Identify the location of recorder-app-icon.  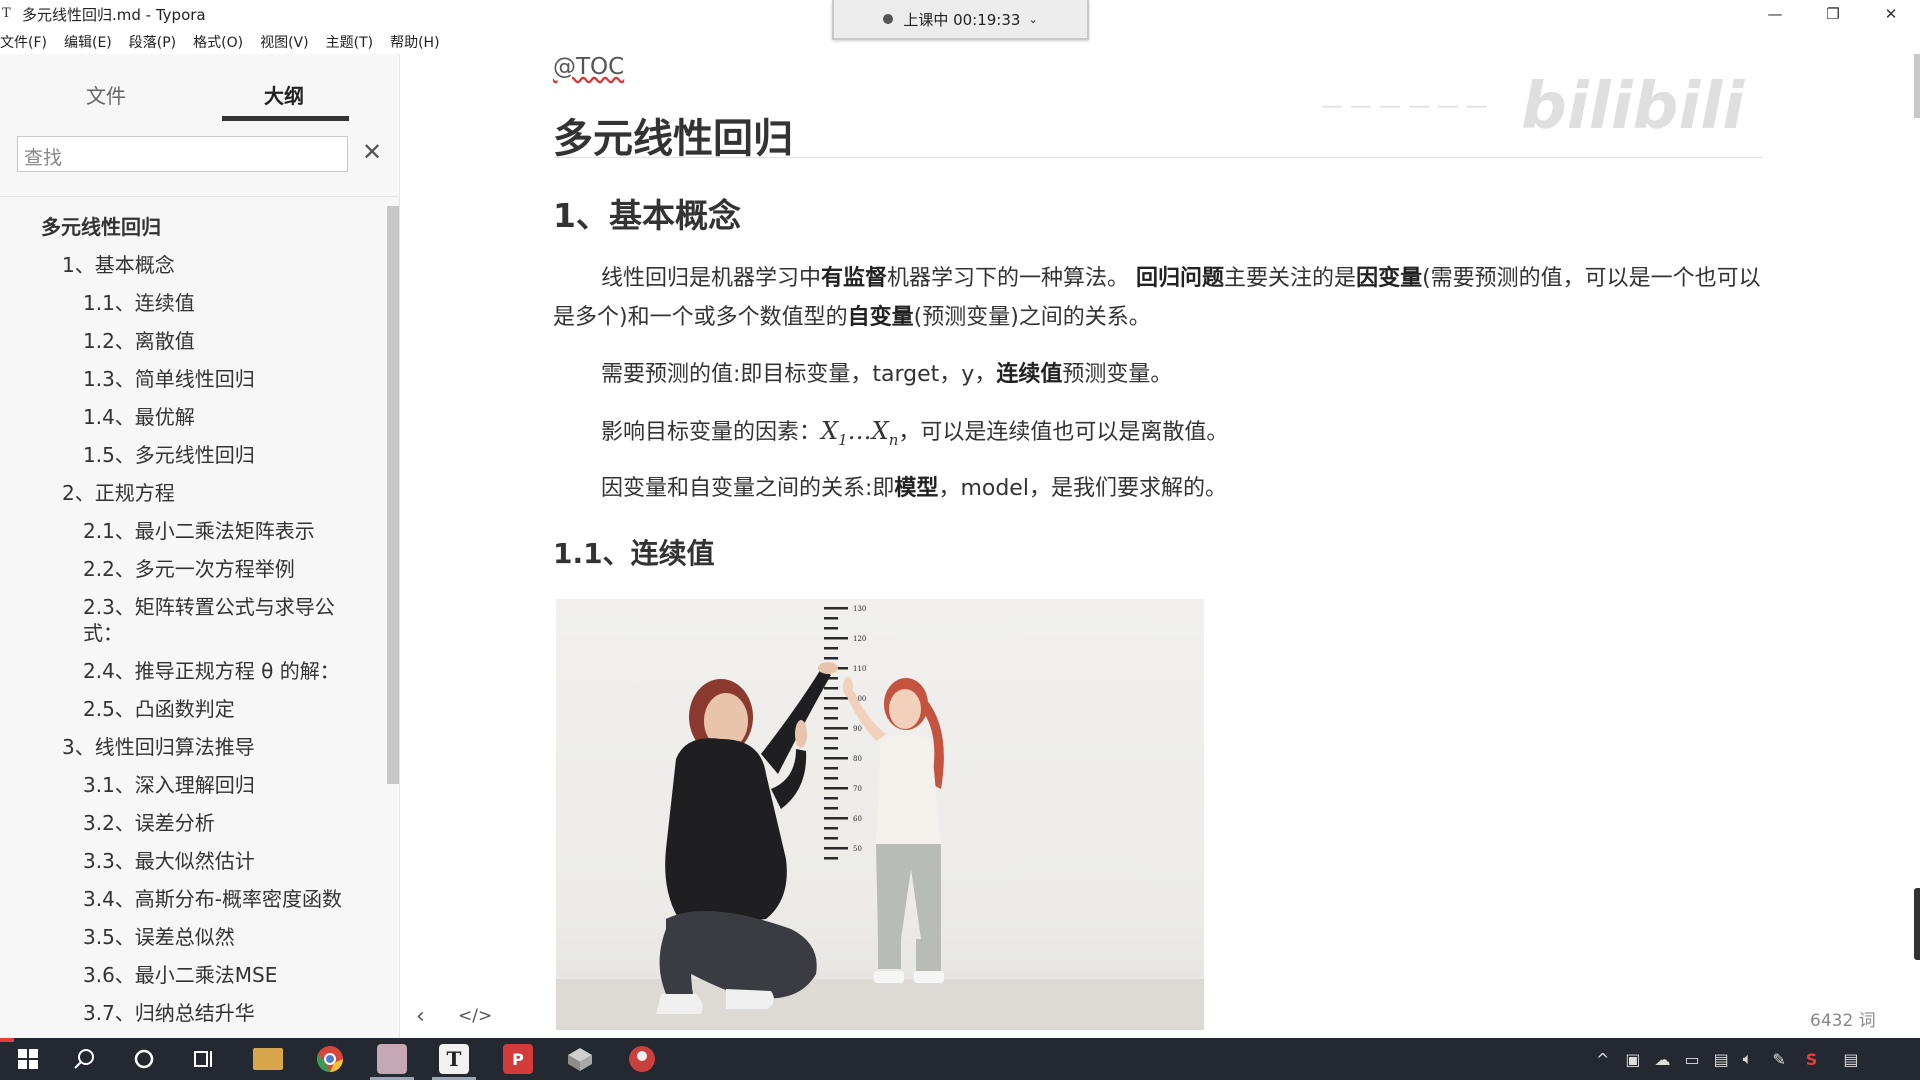
(392, 1059).